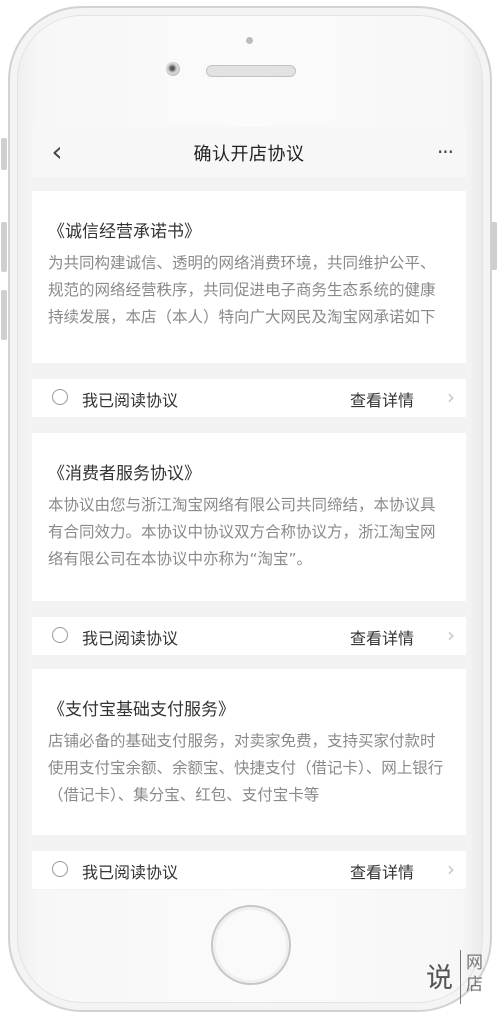 The height and width of the screenshot is (1015, 500). I want to click on watermark-char: 店, so click(474, 985).